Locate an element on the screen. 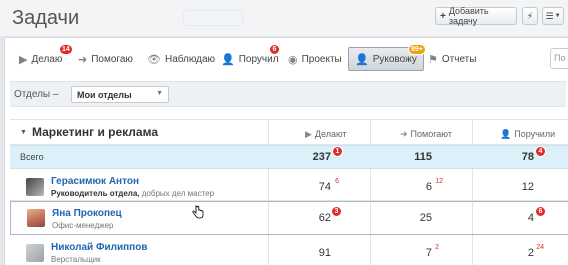  list-menu-icon: ☰ is located at coordinates (549, 15).